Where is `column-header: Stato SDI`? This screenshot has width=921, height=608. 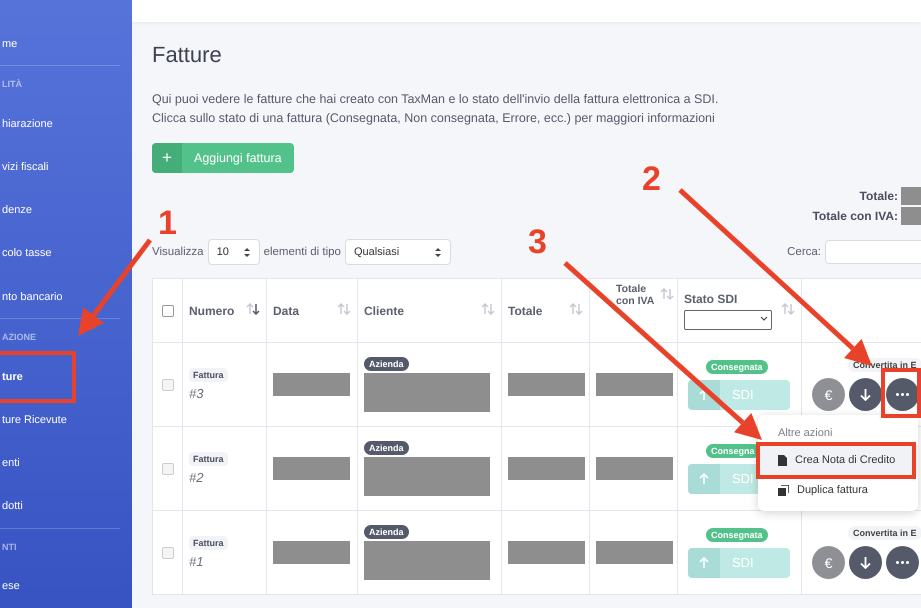
column-header: Stato SDI is located at coordinates (711, 299).